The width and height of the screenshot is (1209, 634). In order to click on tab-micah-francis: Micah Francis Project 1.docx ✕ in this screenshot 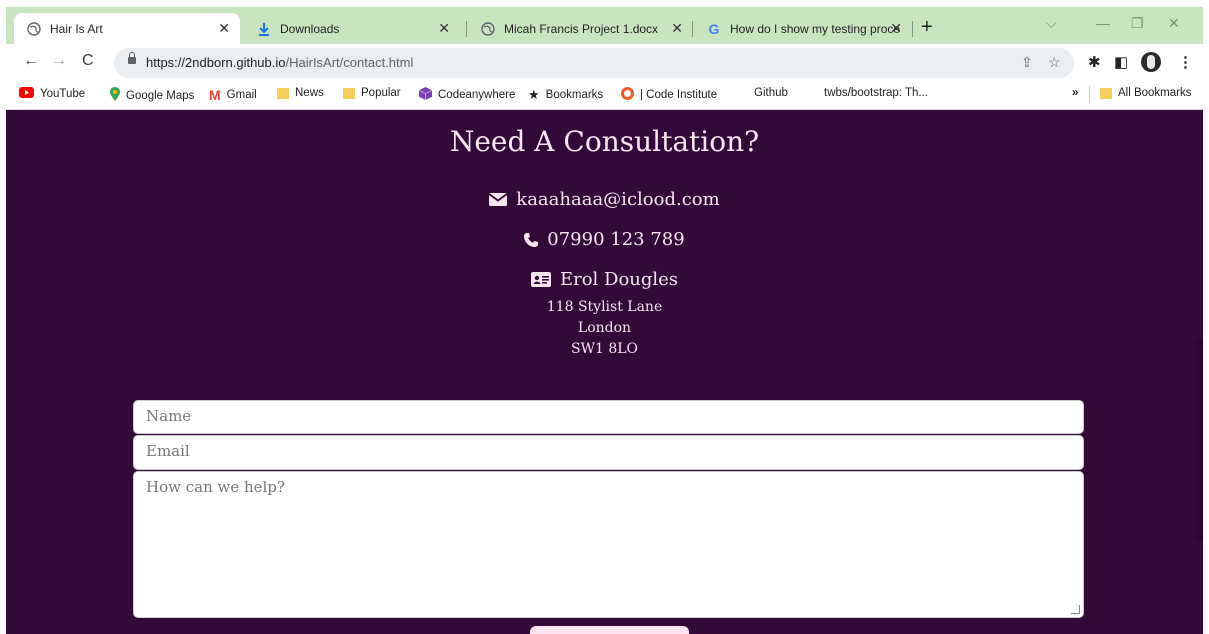, I will do `click(580, 28)`.